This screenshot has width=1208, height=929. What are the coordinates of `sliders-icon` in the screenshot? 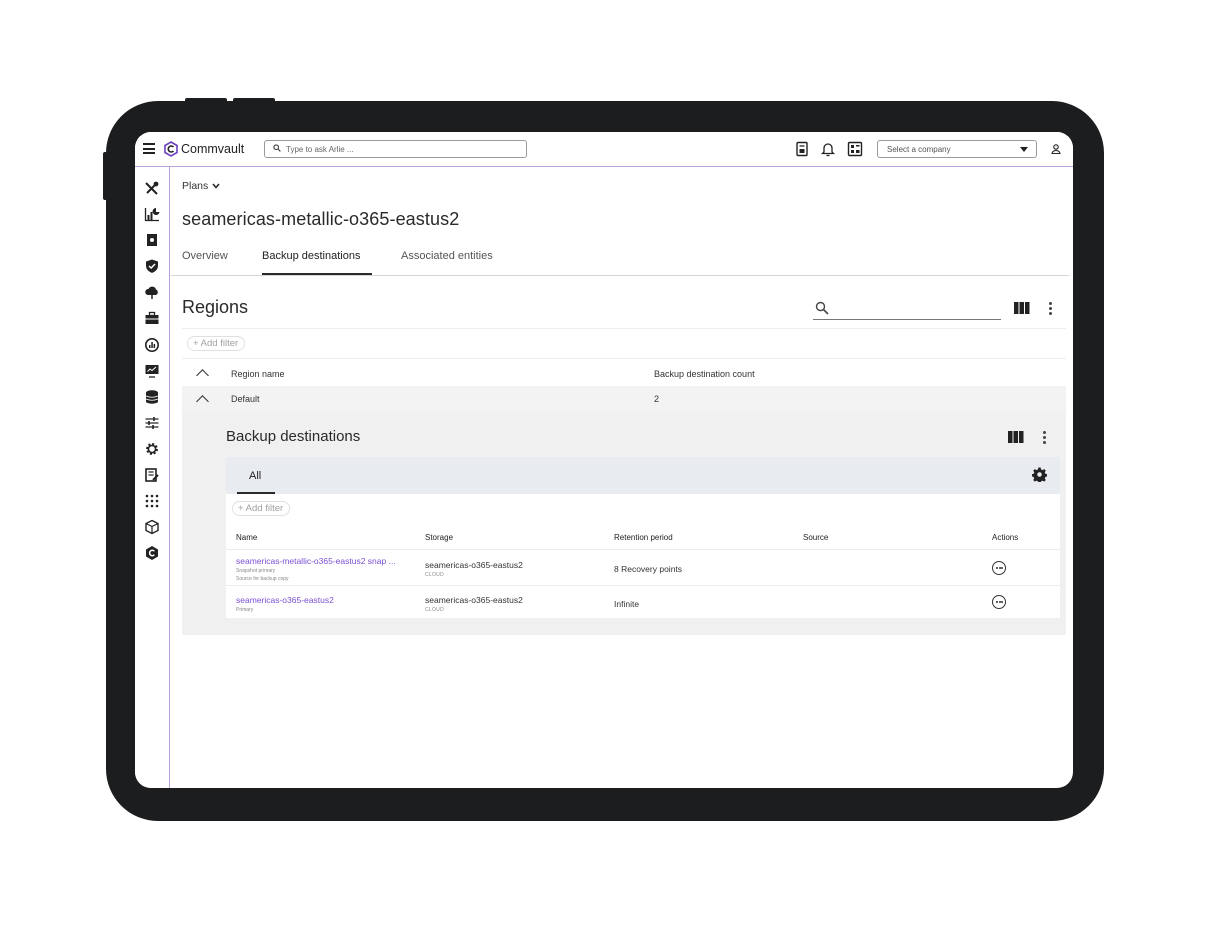 It's located at (152, 423).